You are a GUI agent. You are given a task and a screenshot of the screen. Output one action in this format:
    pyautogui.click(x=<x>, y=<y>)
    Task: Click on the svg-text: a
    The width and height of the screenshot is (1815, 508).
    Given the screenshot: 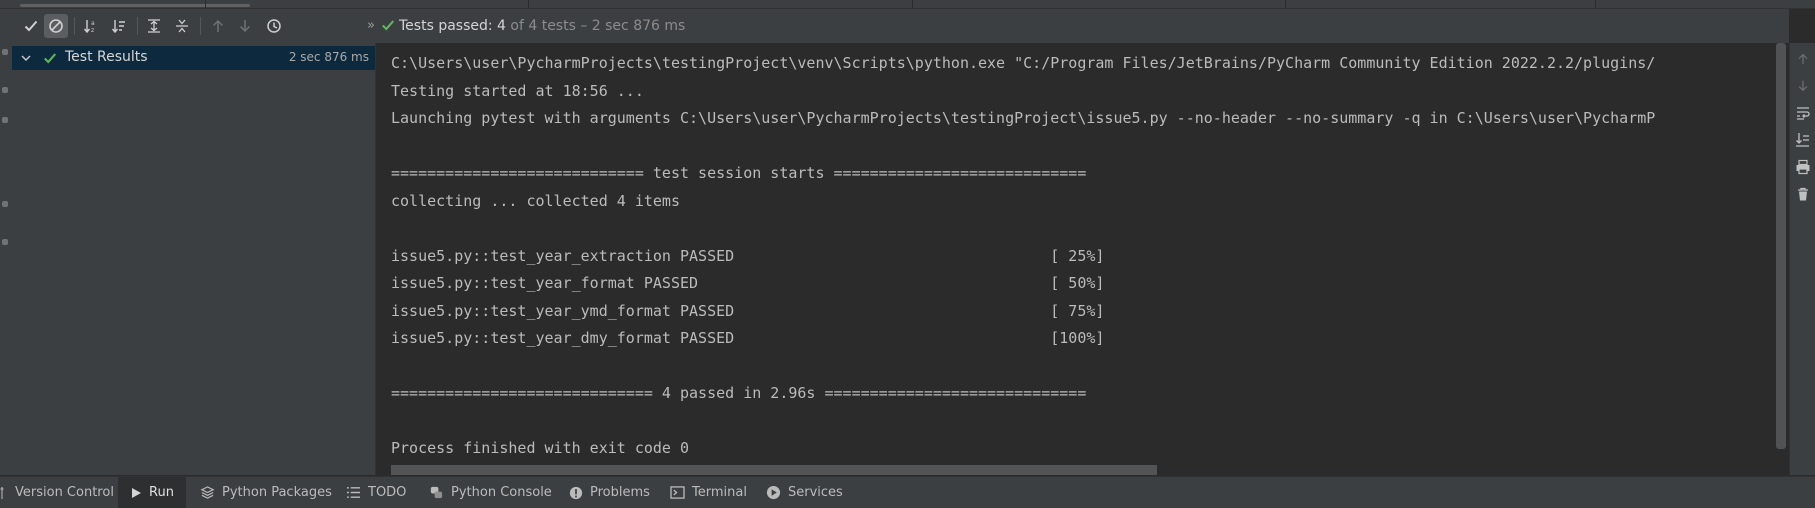 What is the action you would take?
    pyautogui.click(x=93, y=23)
    